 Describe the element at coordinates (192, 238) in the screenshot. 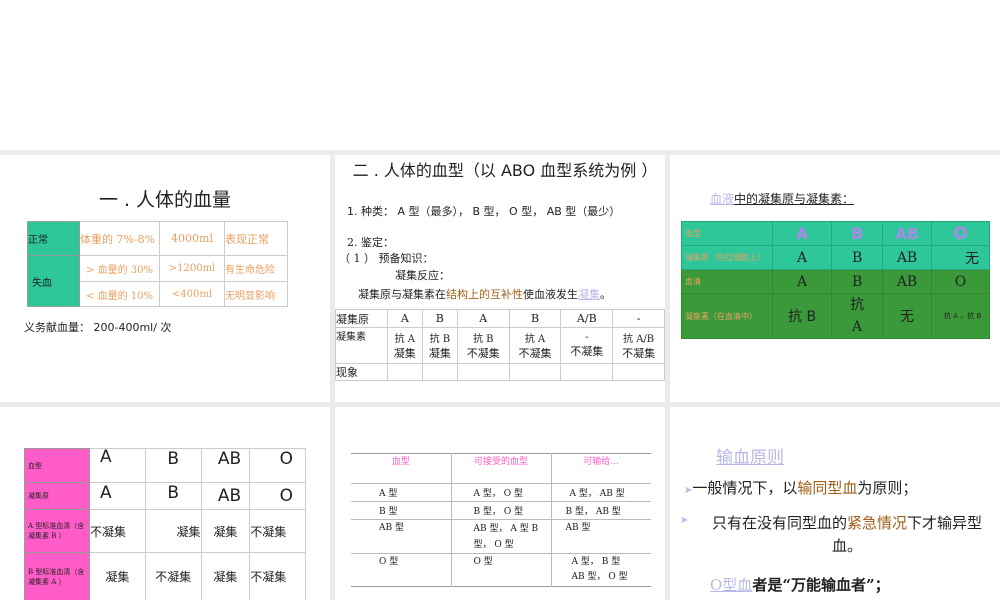

I see `cell: 4000ml` at that location.